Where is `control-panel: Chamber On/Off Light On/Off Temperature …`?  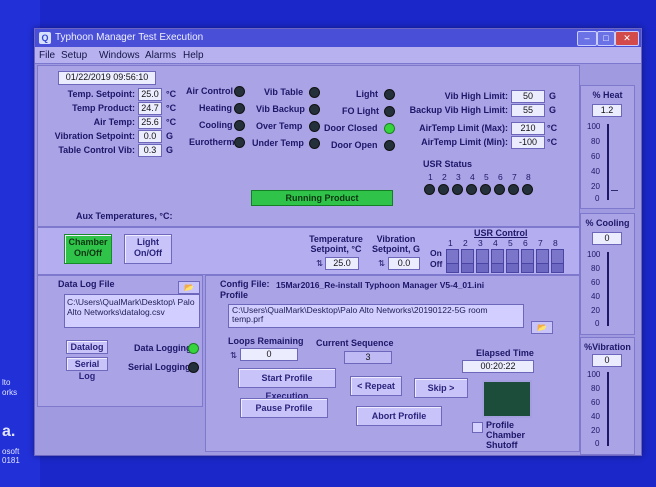 control-panel: Chamber On/Off Light On/Off Temperature … is located at coordinates (308, 251).